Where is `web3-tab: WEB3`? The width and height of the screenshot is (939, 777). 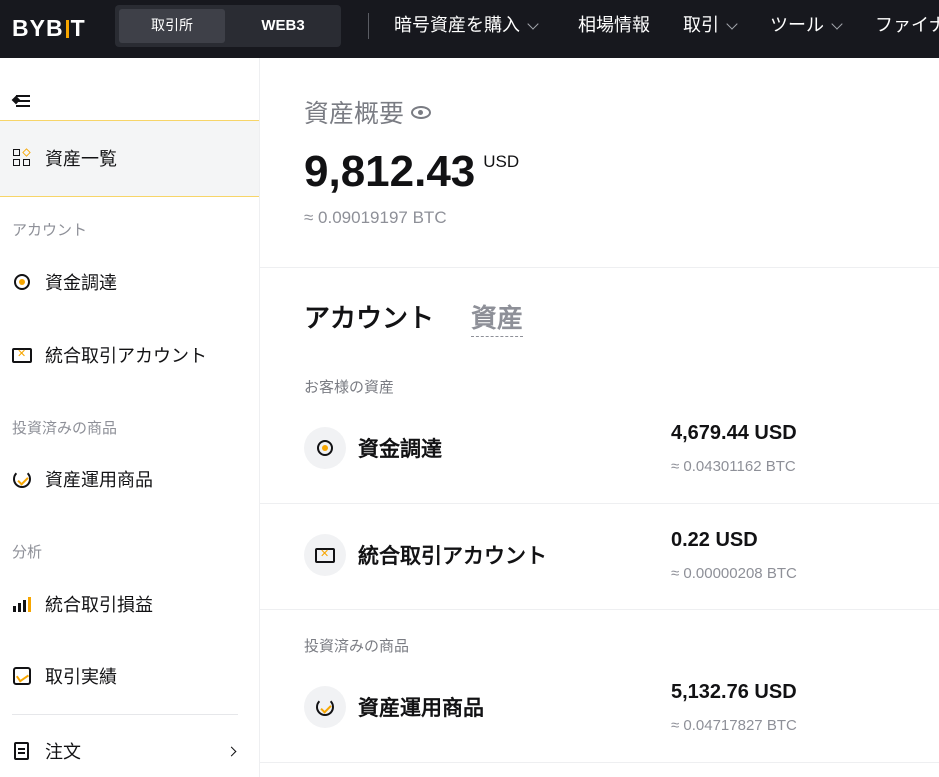
web3-tab: WEB3 is located at coordinates (283, 26).